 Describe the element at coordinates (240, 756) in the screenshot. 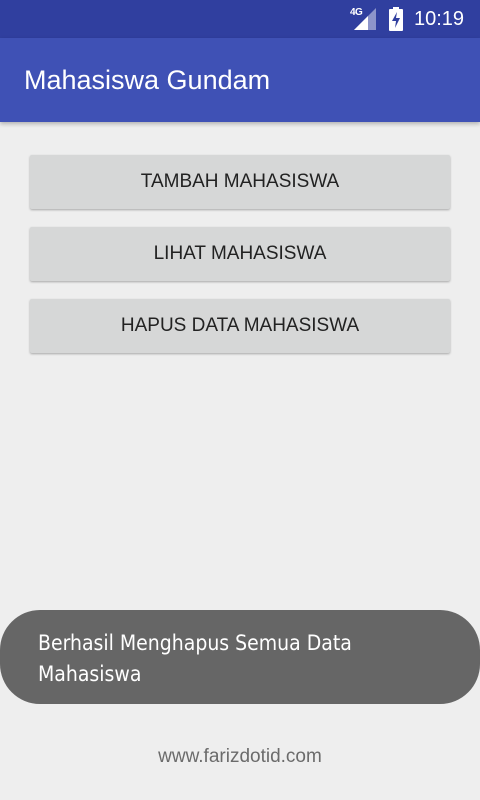

I see `footer-url: www.farizdotid.com` at that location.